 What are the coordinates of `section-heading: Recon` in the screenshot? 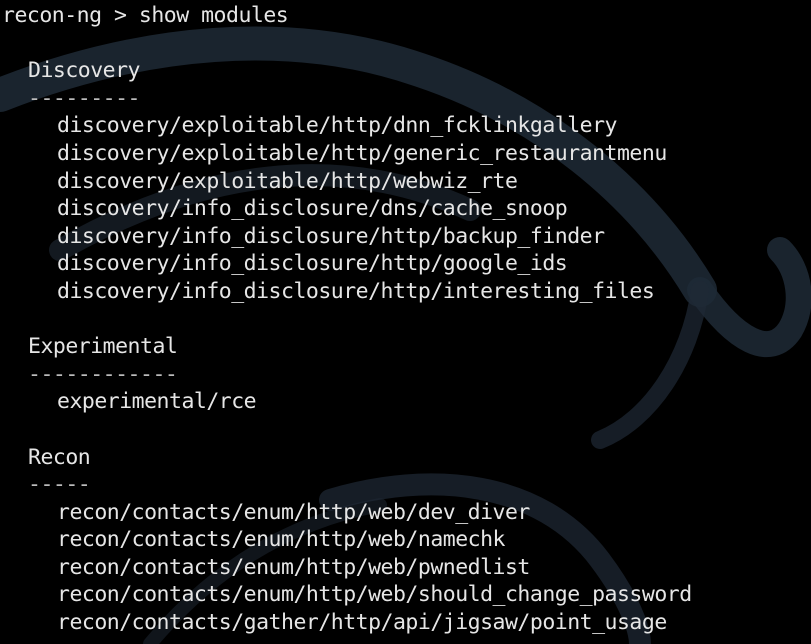 It's located at (59, 457).